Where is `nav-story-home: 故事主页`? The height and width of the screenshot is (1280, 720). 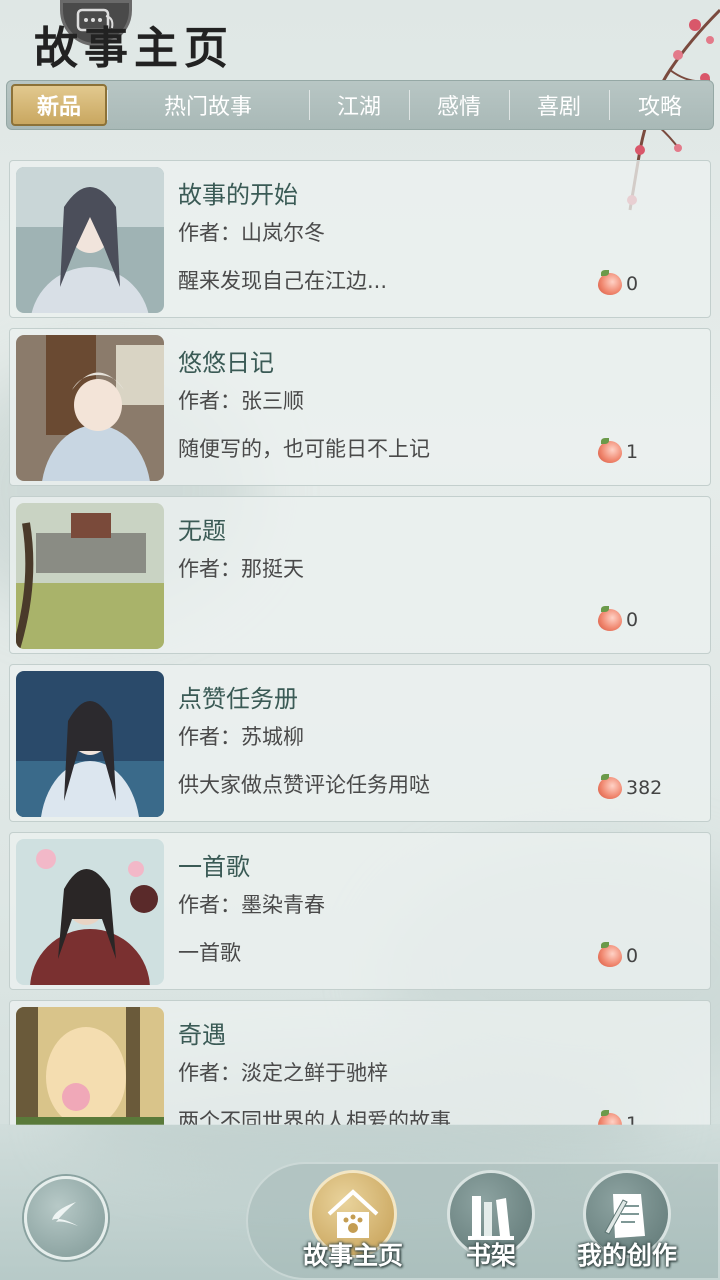 nav-story-home: 故事主页 is located at coordinates (353, 1225).